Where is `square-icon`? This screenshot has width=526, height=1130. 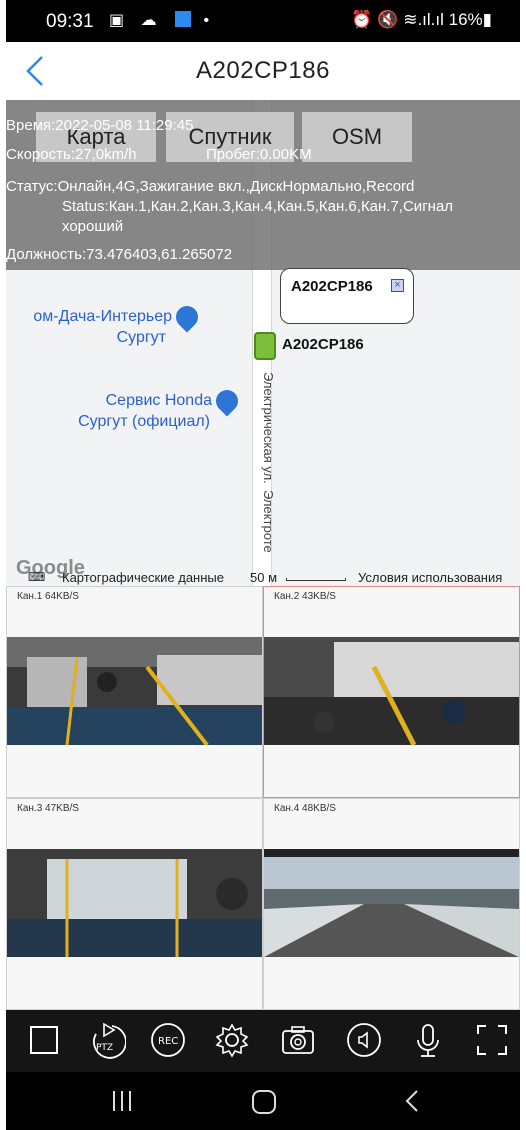
square-icon is located at coordinates (44, 1040).